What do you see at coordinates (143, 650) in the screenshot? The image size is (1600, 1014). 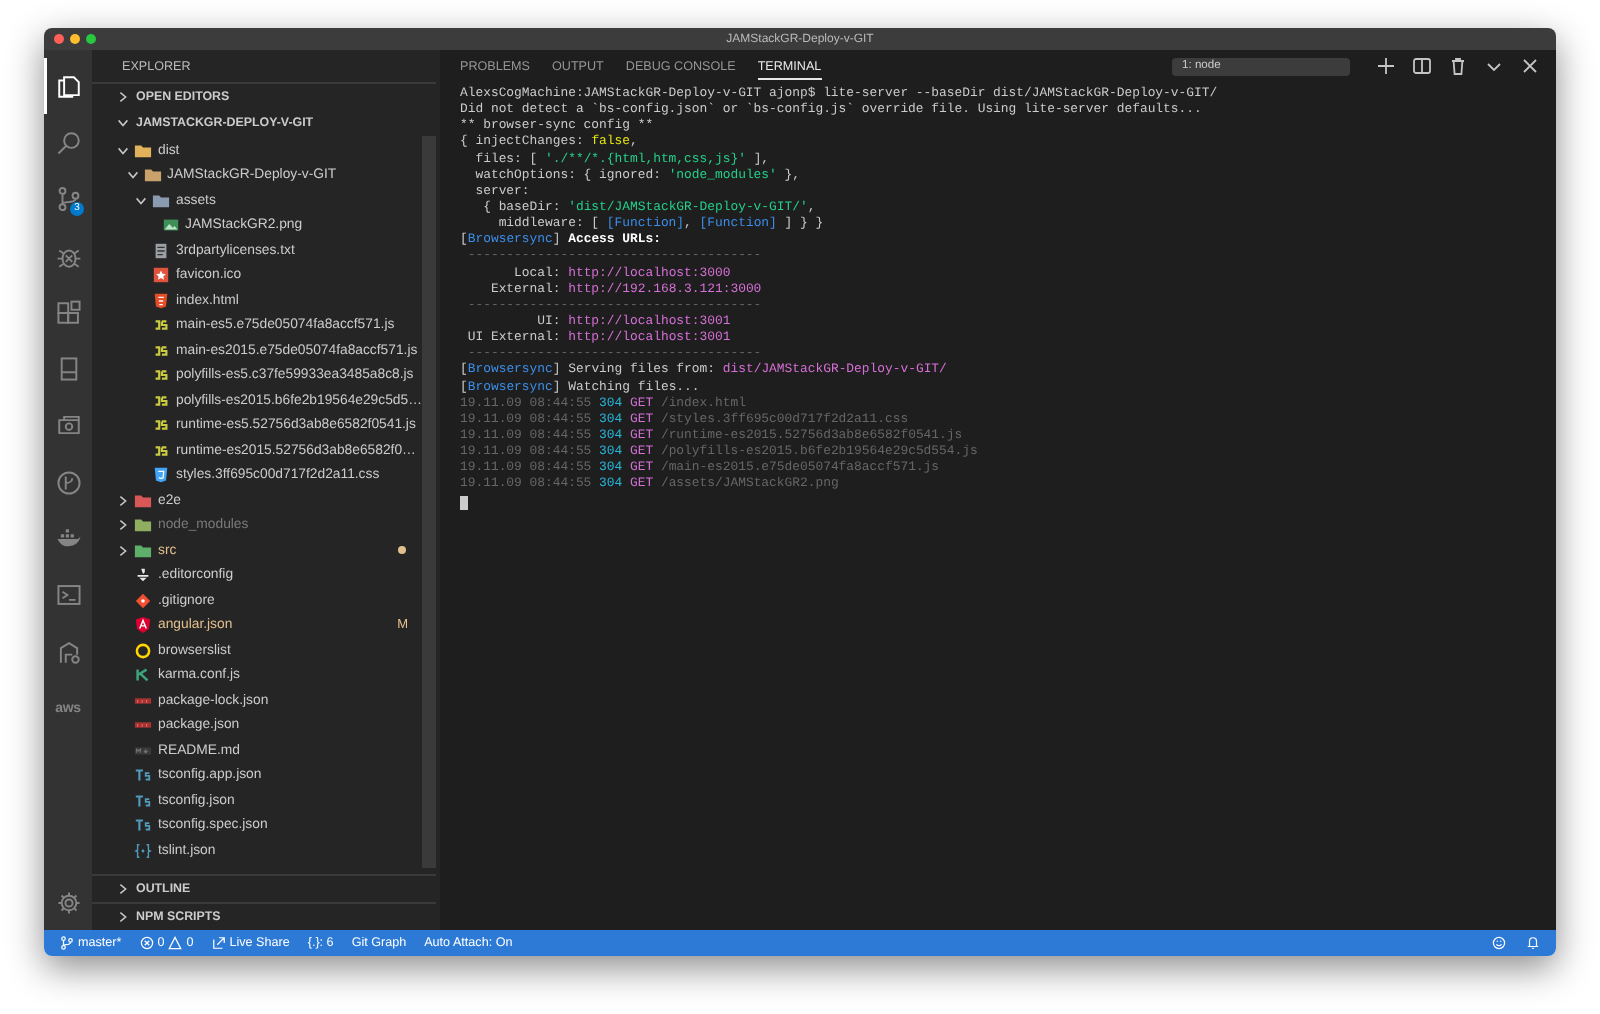 I see `ring-file-icon` at bounding box center [143, 650].